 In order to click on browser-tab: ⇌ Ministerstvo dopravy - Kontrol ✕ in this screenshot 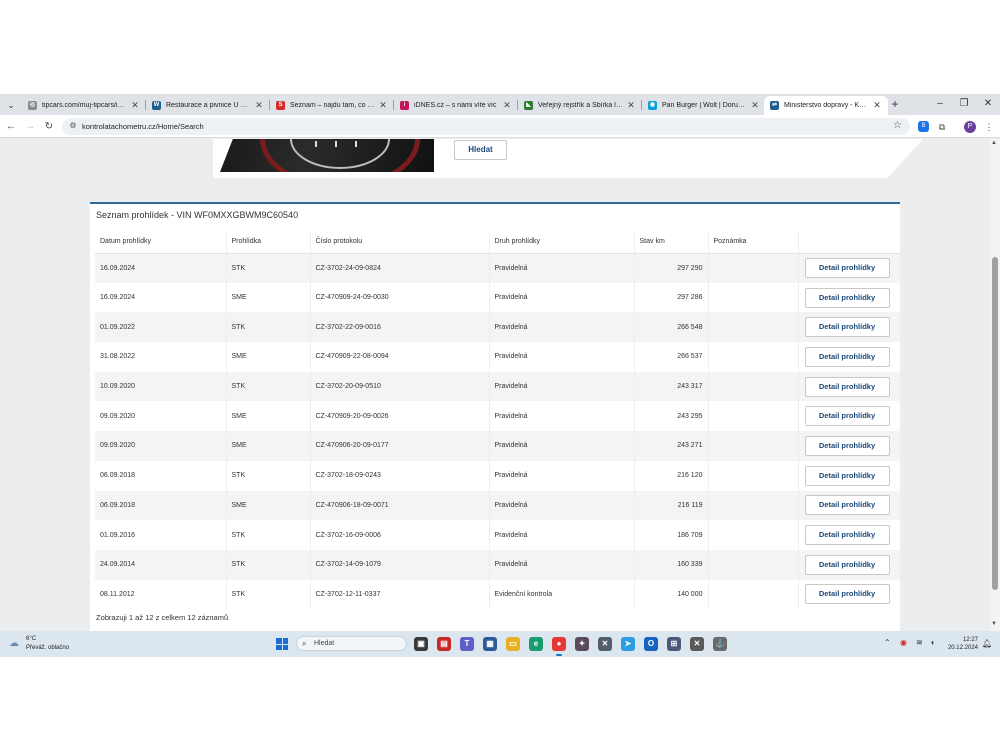, I will do `click(826, 105)`.